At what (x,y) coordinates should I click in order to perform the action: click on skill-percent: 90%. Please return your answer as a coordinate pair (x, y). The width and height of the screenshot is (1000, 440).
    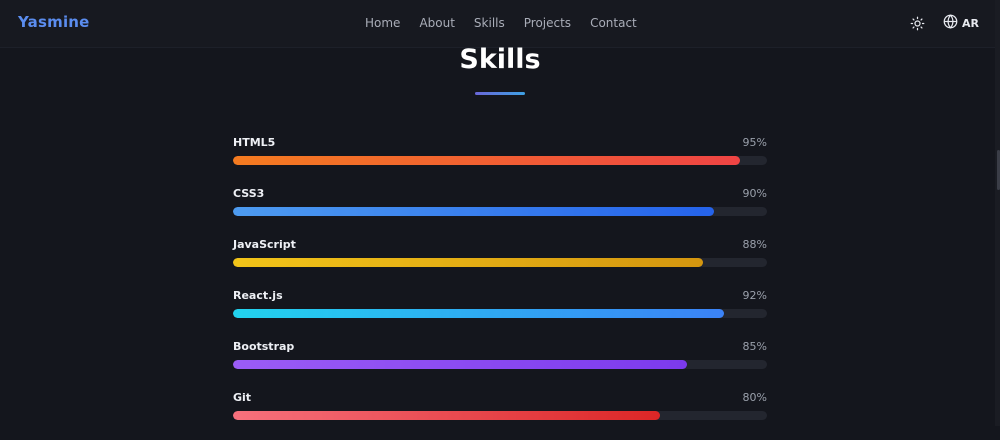
    Looking at the image, I should click on (754, 193).